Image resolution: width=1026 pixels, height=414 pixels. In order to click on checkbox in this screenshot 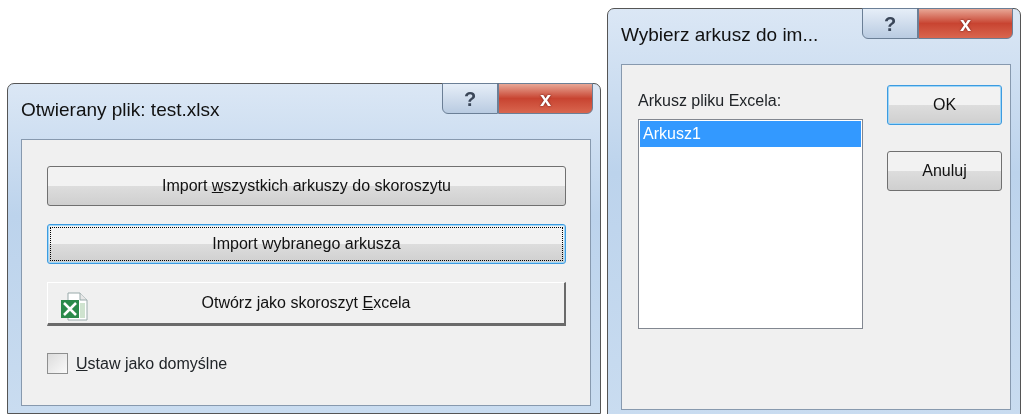, I will do `click(57, 363)`.